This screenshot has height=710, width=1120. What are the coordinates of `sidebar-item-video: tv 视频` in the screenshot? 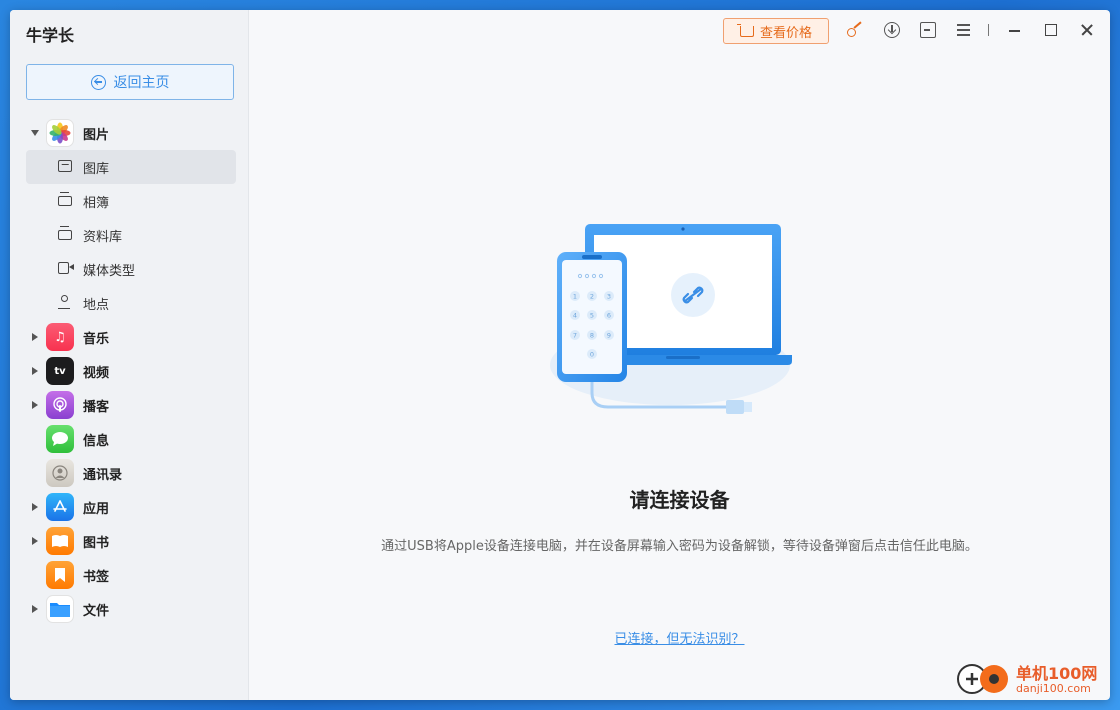 It's located at (129, 371).